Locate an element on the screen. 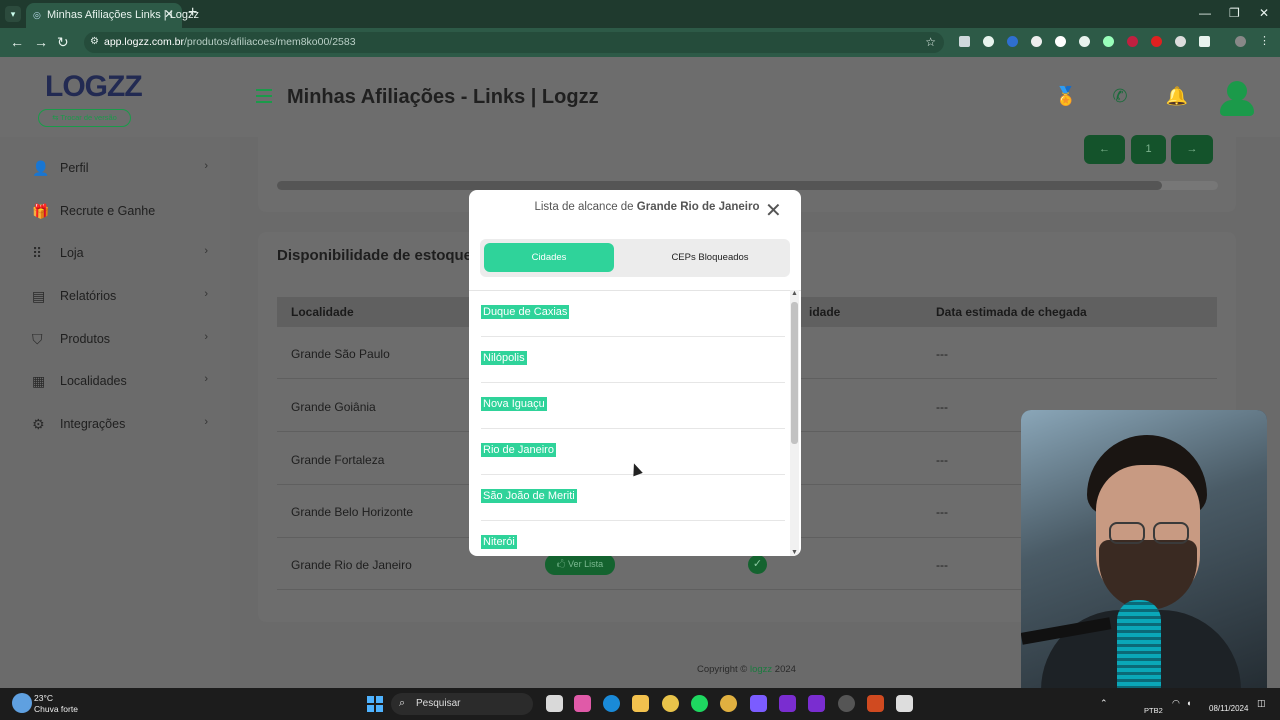 The image size is (1280, 720). sidebar-item-label: Localidades is located at coordinates (93, 381).